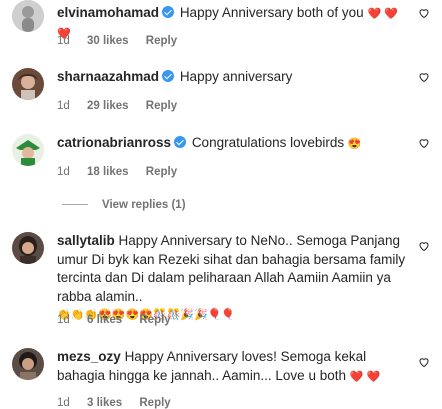 This screenshot has height=409, width=442. Describe the element at coordinates (108, 106) in the screenshot. I see `likes-count: 29 likes` at that location.